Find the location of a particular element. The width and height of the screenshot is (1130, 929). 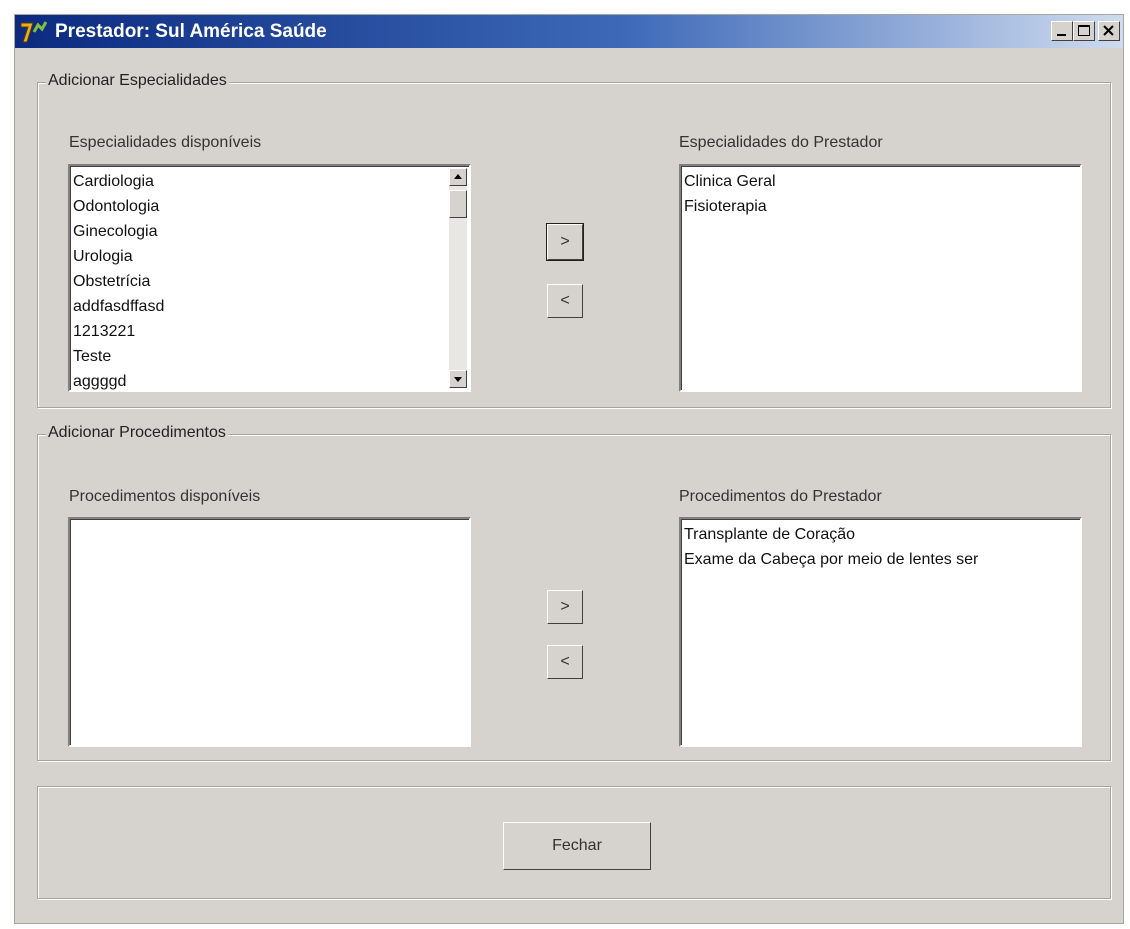

scroll-down-button is located at coordinates (458, 379).